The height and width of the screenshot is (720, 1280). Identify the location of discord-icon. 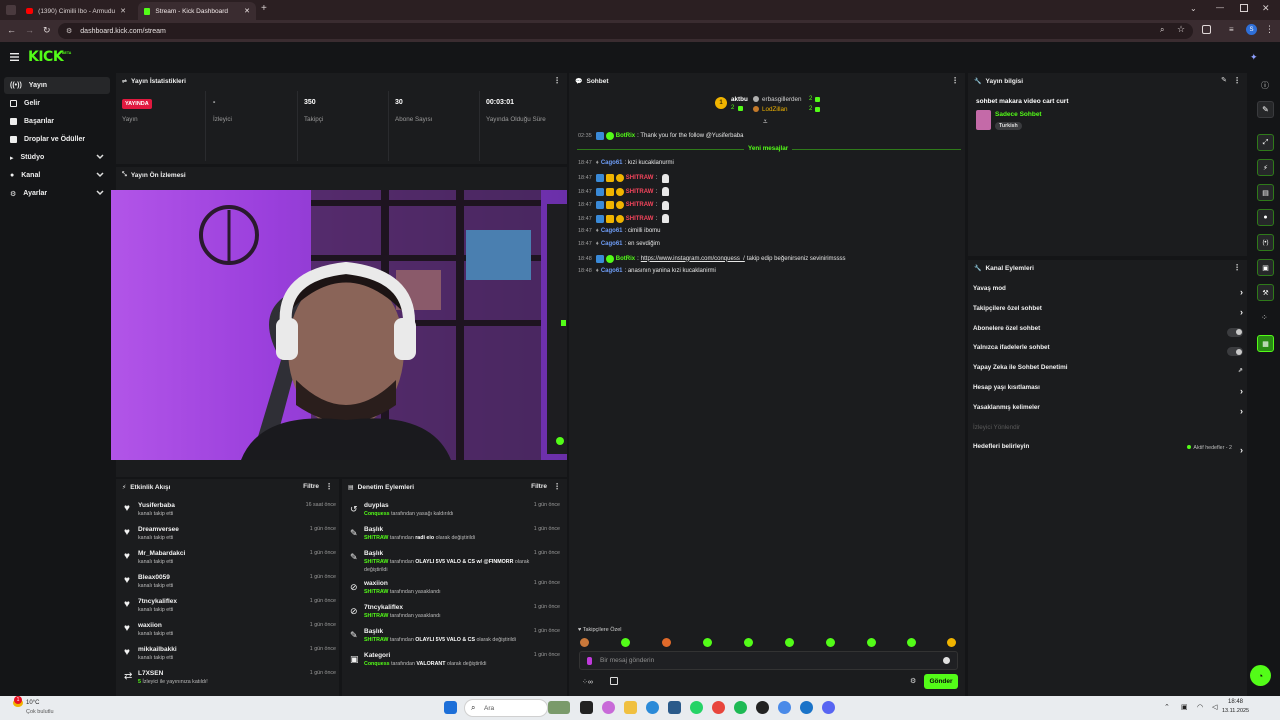
(828, 707).